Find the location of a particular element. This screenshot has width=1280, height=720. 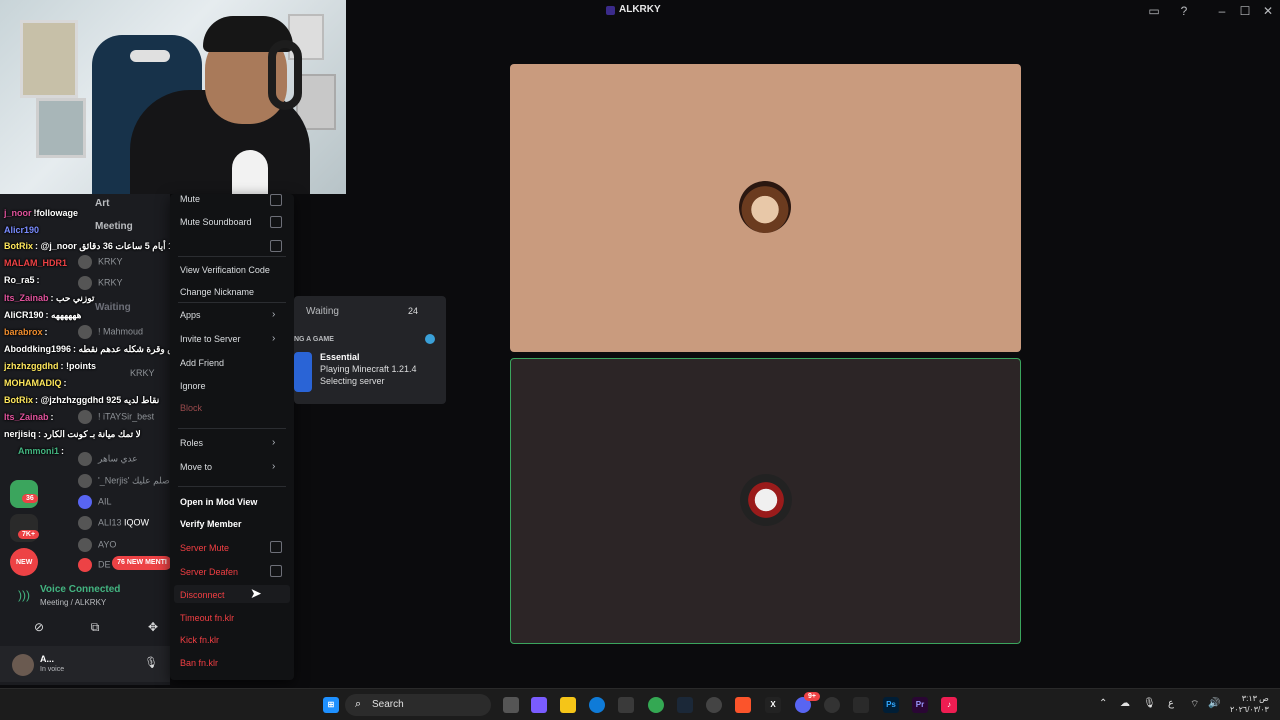

channel-waiting: Waiting is located at coordinates (113, 307).